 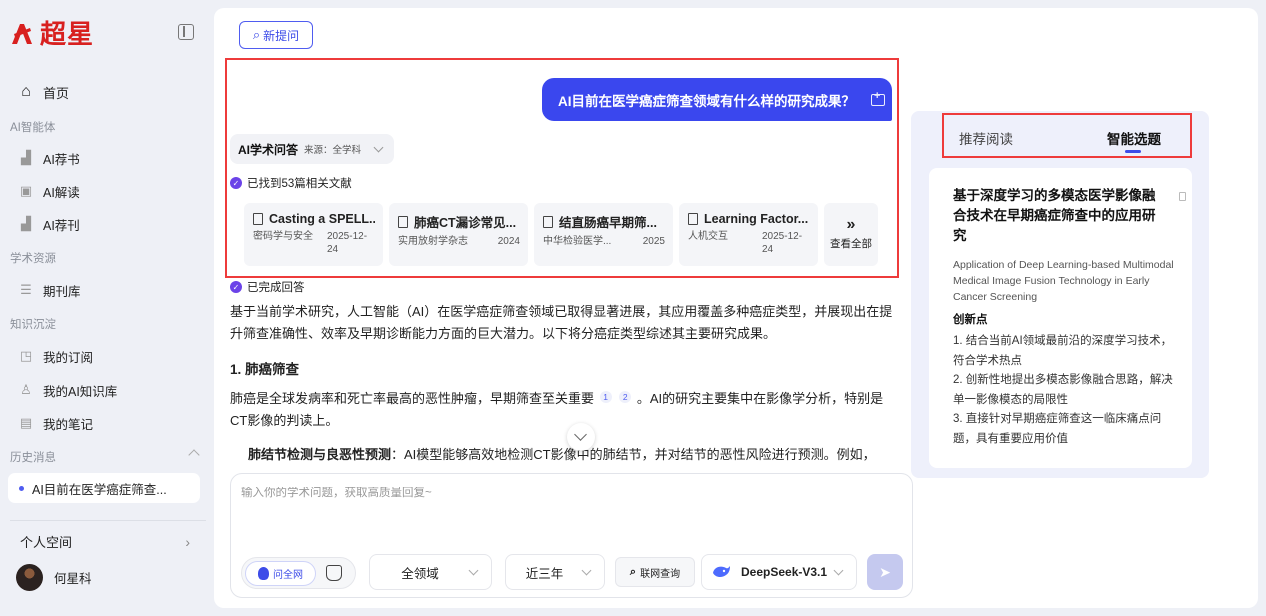 I want to click on domain-select-value: 全领域, so click(x=420, y=573).